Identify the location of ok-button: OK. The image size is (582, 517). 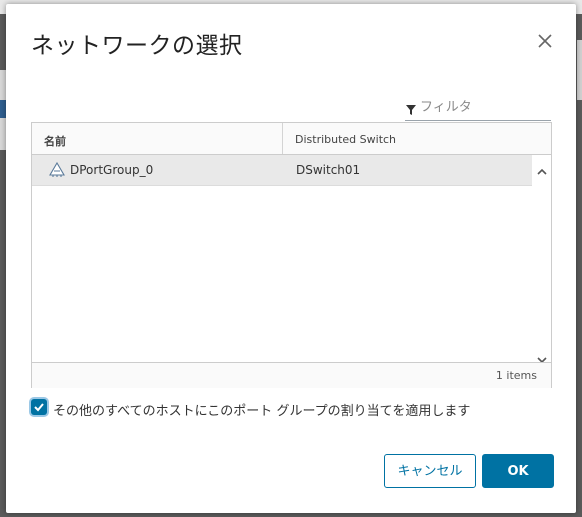
(518, 471).